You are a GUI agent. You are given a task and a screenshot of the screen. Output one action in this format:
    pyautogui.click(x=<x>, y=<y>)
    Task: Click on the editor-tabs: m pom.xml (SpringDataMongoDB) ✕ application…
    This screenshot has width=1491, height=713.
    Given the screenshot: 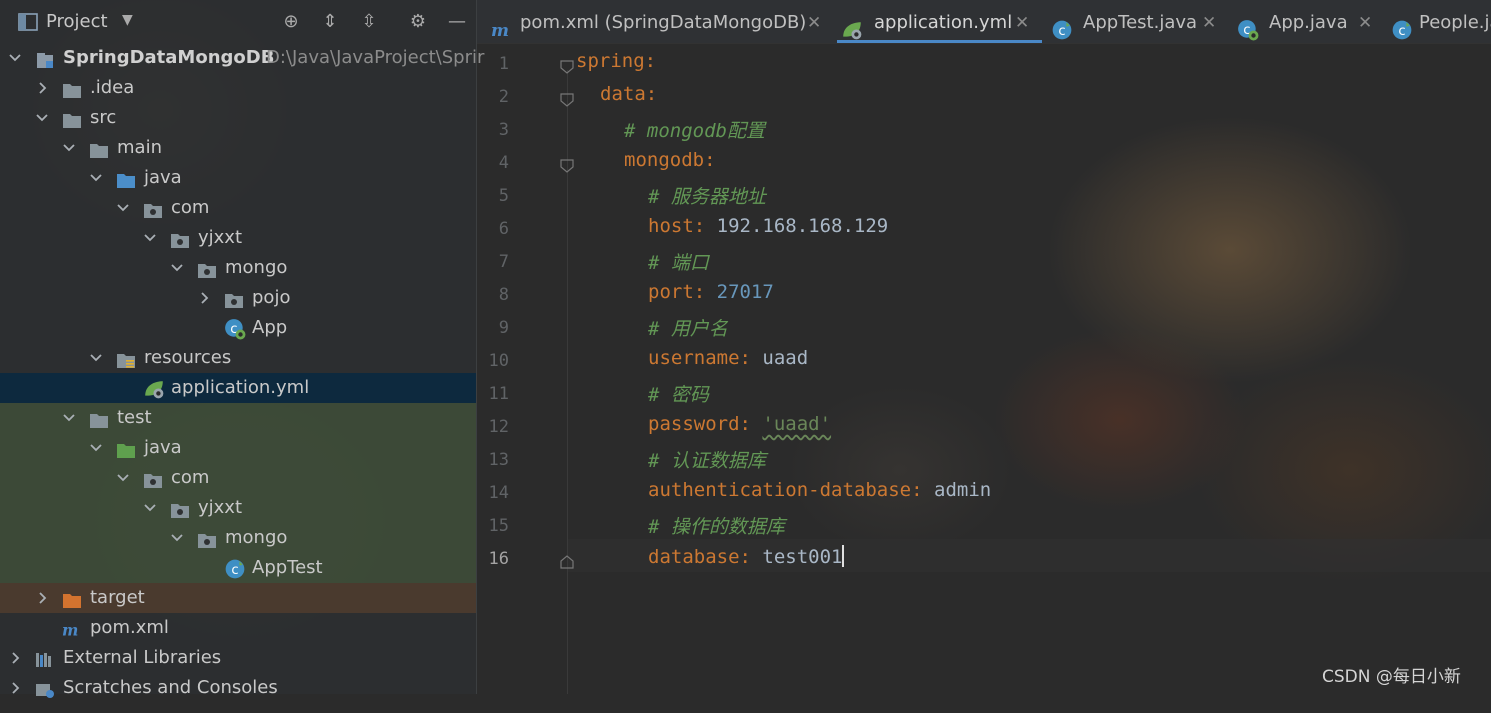 What is the action you would take?
    pyautogui.click(x=984, y=22)
    